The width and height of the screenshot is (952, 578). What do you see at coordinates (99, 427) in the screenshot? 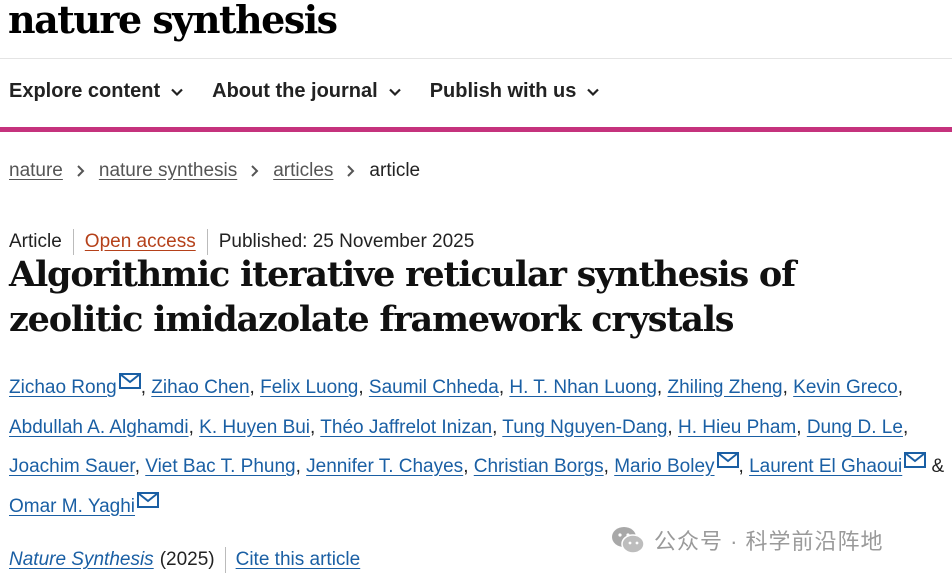
I see `author-link: Abdullah A. Alghamdi` at bounding box center [99, 427].